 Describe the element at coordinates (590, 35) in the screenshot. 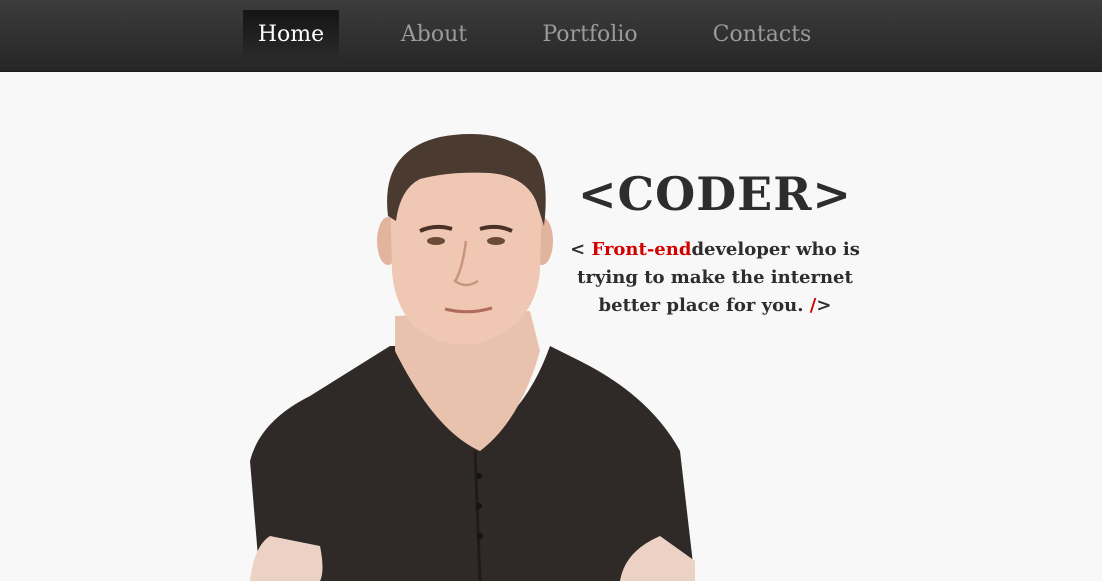

I see `nav-portfolio-link: Portfolio` at that location.